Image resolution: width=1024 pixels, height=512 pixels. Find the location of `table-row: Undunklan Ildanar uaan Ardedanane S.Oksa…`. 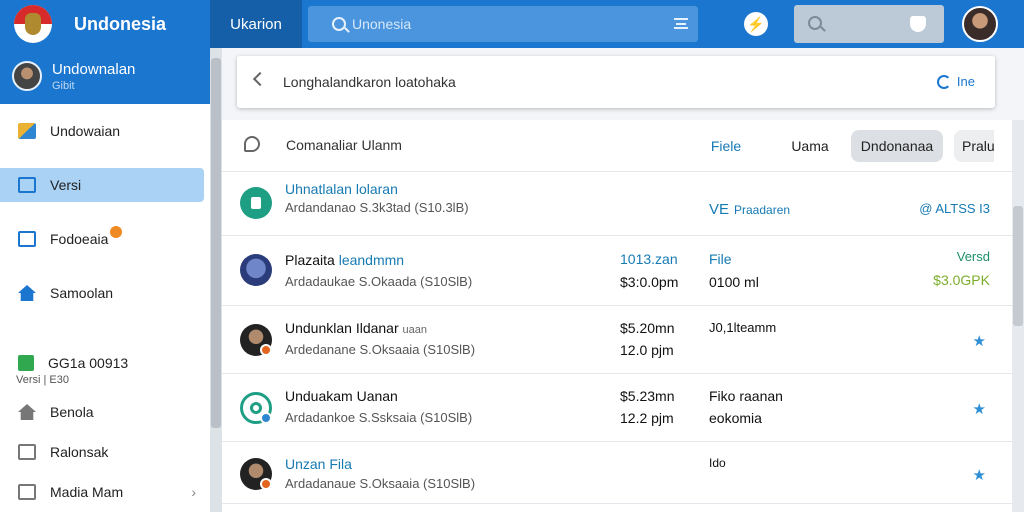

table-row: Undunklan Ildanar uaan Ardedanane S.Oksa… is located at coordinates (617, 340).